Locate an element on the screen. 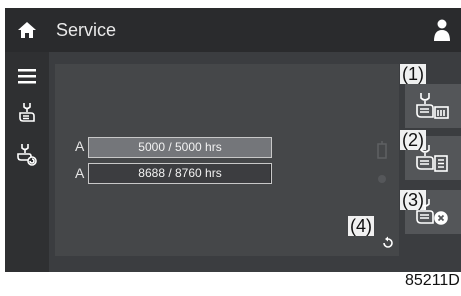  service-plan-icon is located at coordinates (432, 106).